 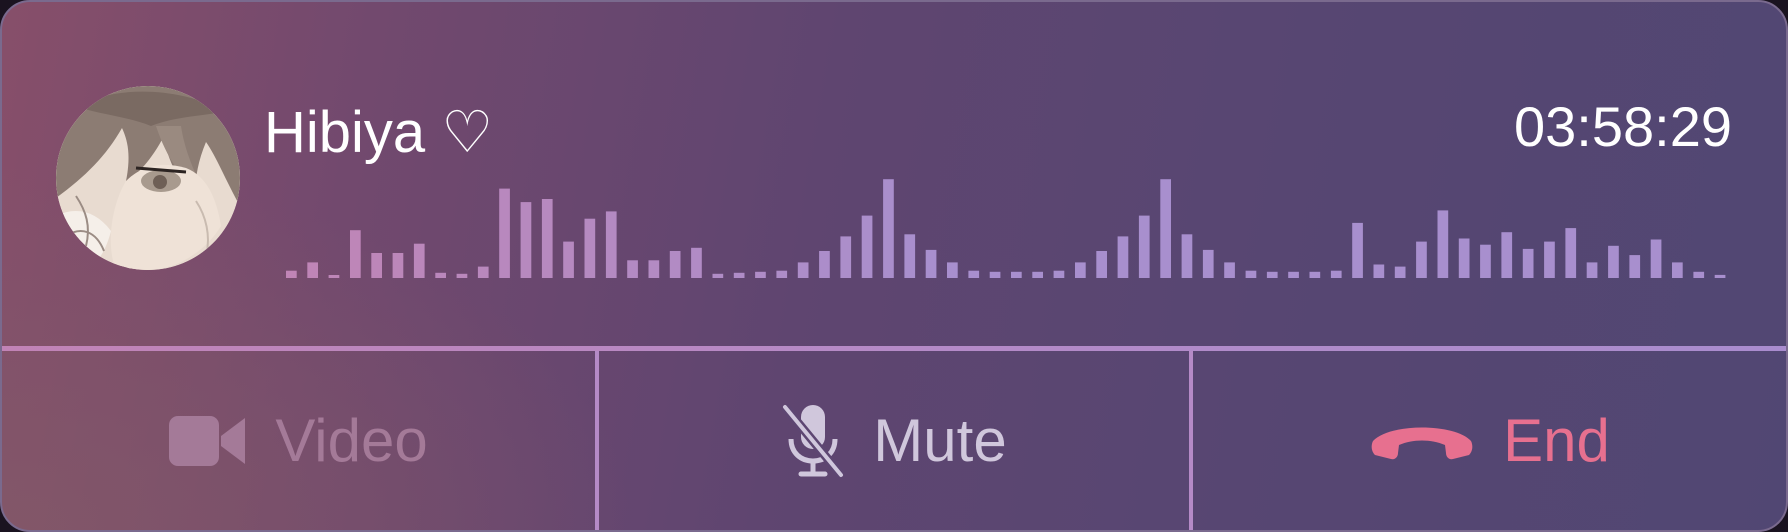 I want to click on video-button: Video, so click(x=298, y=440).